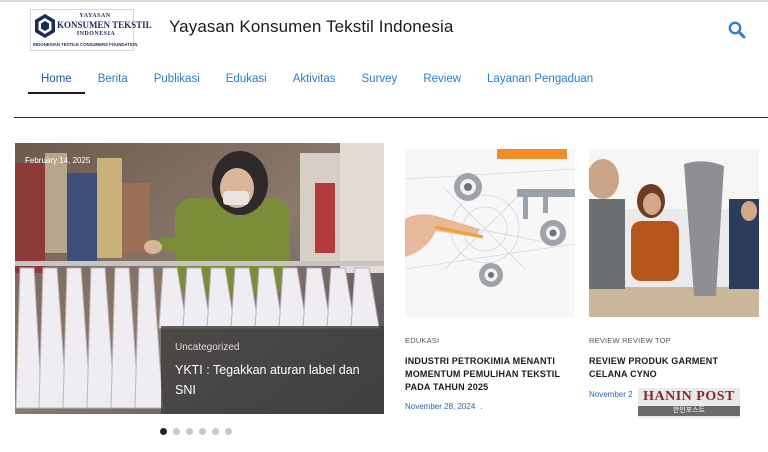  What do you see at coordinates (314, 79) in the screenshot?
I see `nav-item-aktivitas: Aktivitas` at bounding box center [314, 79].